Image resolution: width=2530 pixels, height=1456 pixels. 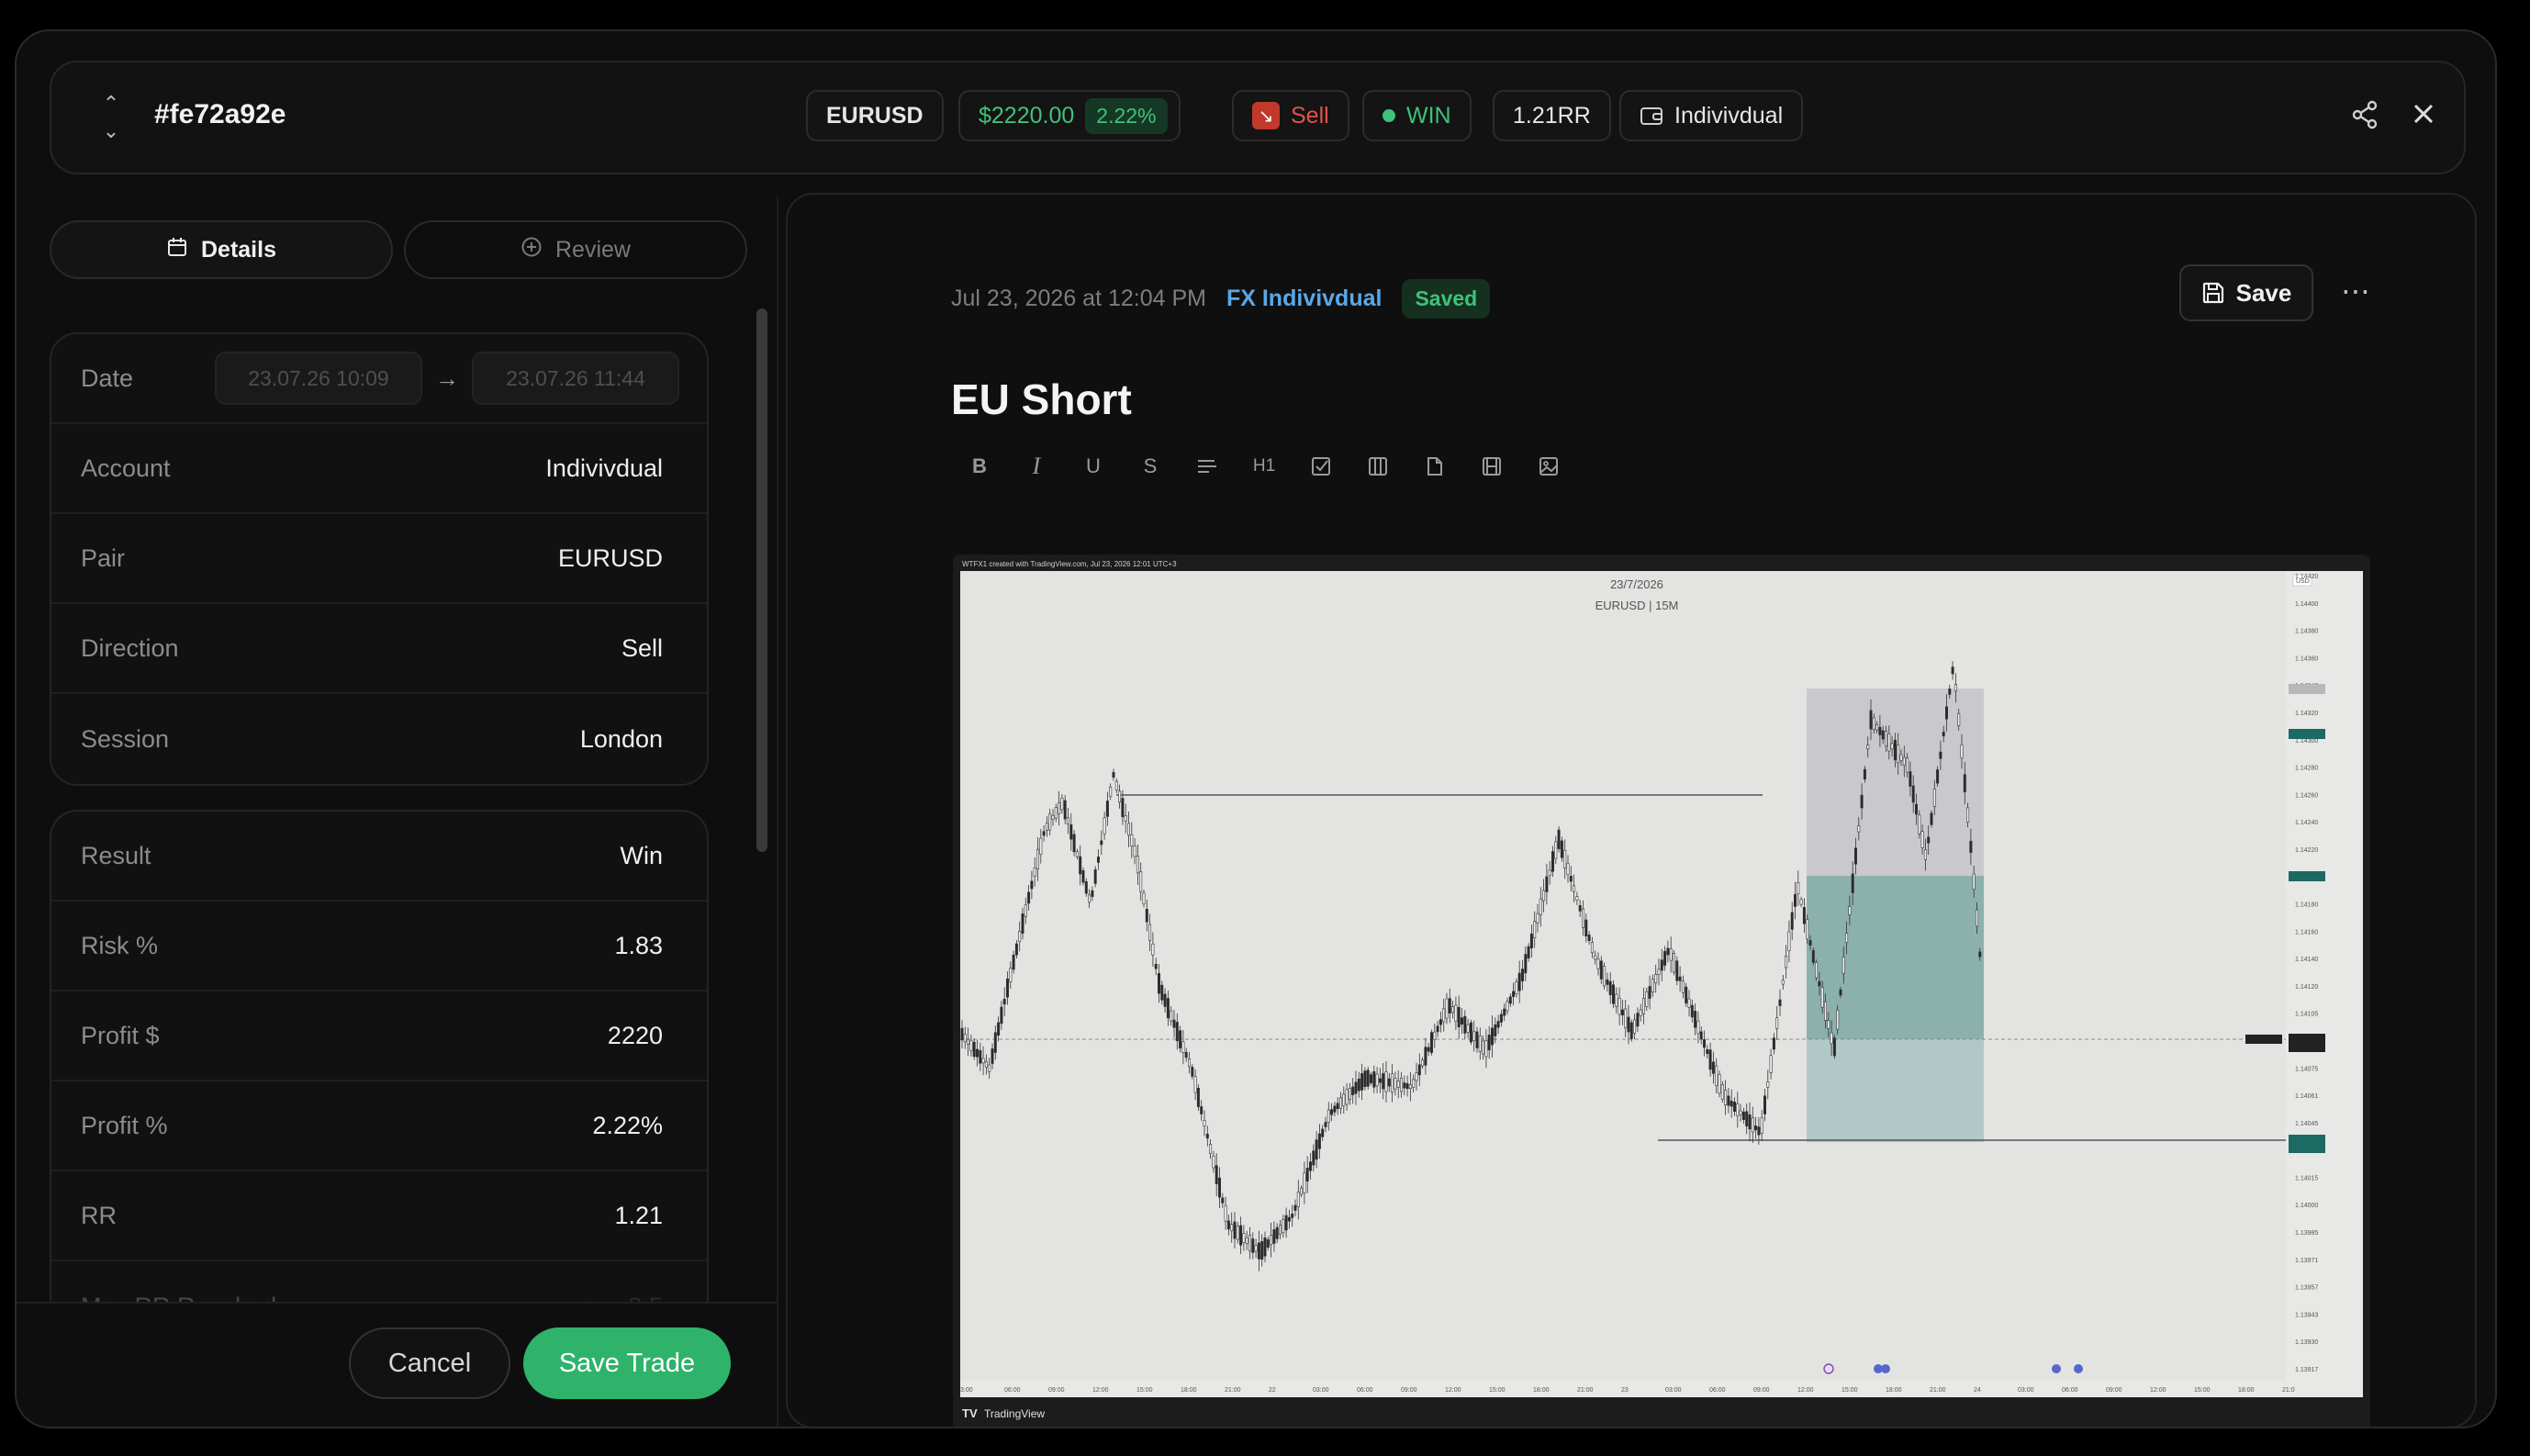 I want to click on more-options-icon: ⋯, so click(x=2356, y=291).